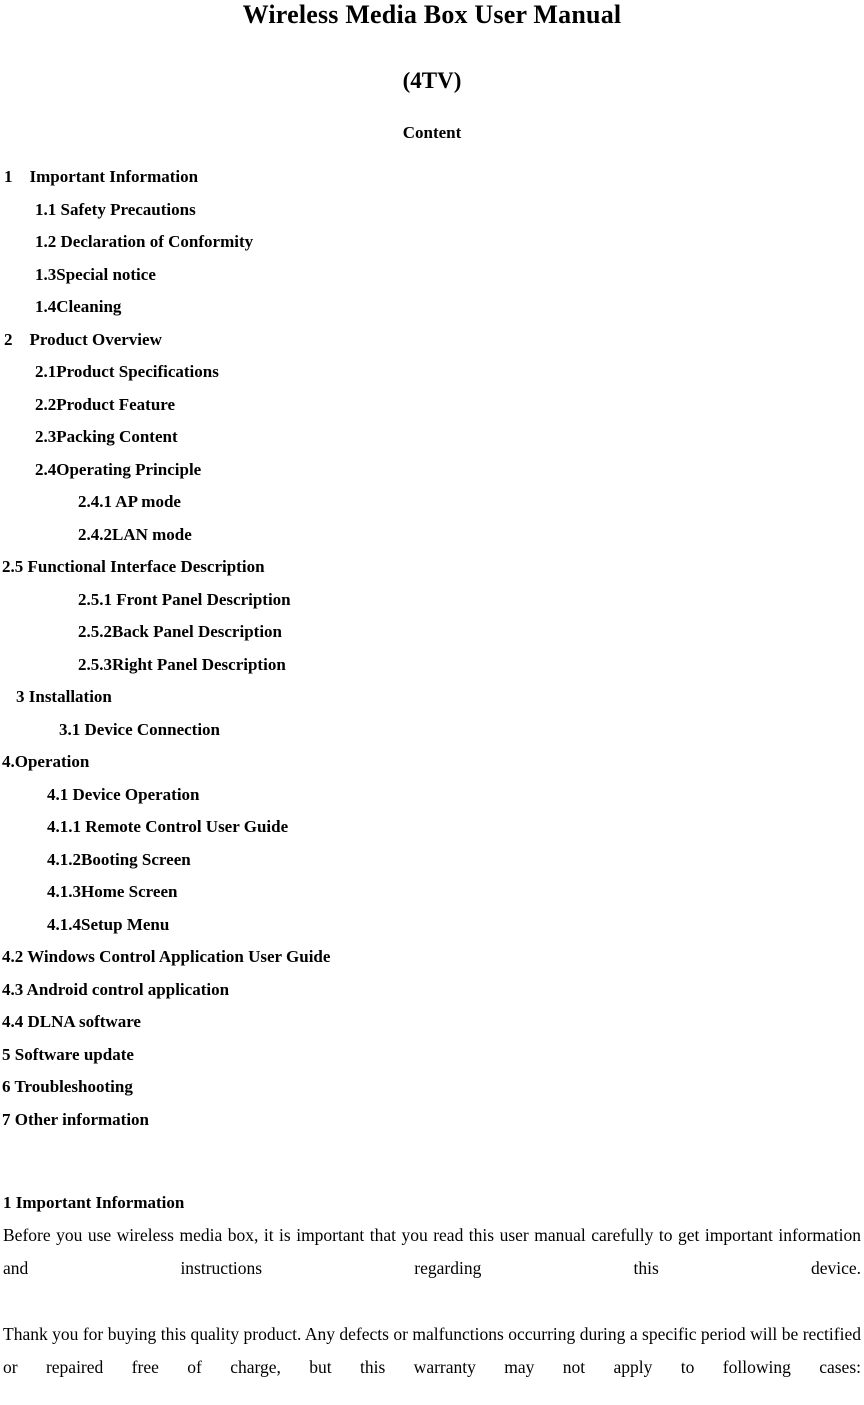  What do you see at coordinates (432, 762) in the screenshot?
I see `toc-entry: 4.Operation` at bounding box center [432, 762].